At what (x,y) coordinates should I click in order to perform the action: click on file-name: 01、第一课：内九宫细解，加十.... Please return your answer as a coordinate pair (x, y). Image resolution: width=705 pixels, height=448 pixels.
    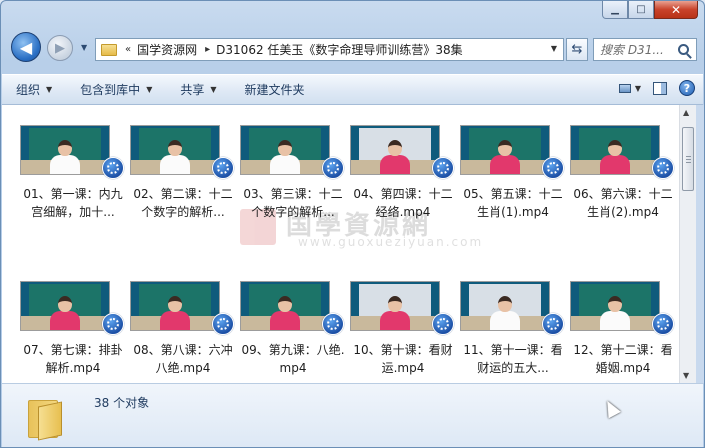
    Looking at the image, I should click on (73, 203).